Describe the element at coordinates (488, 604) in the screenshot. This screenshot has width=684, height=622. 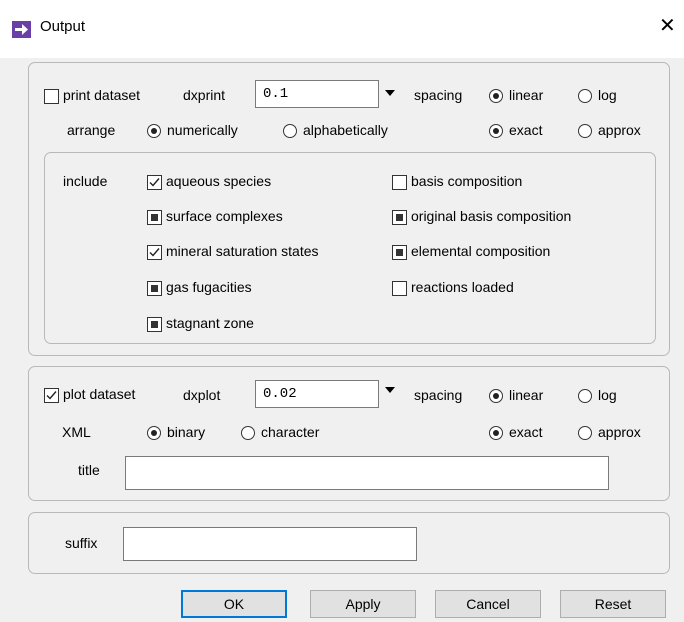
I see `cancel-button: Cancel` at that location.